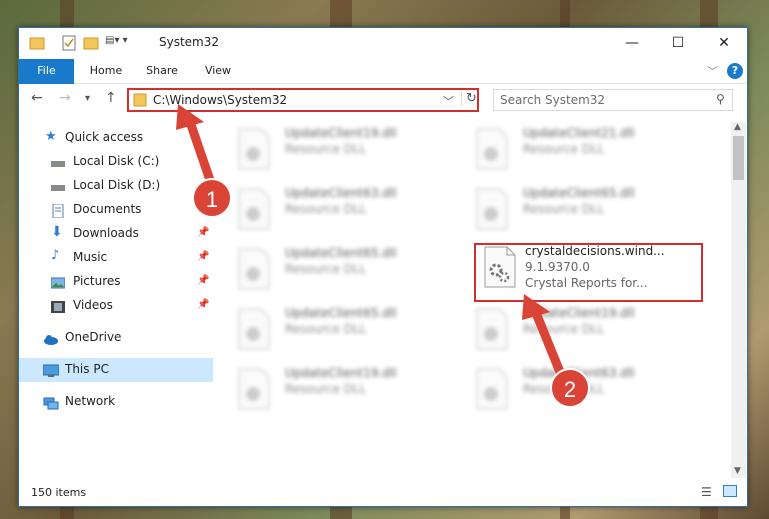 This screenshot has width=769, height=519. Describe the element at coordinates (107, 209) in the screenshot. I see `sidebar-item-label: Documents` at that location.